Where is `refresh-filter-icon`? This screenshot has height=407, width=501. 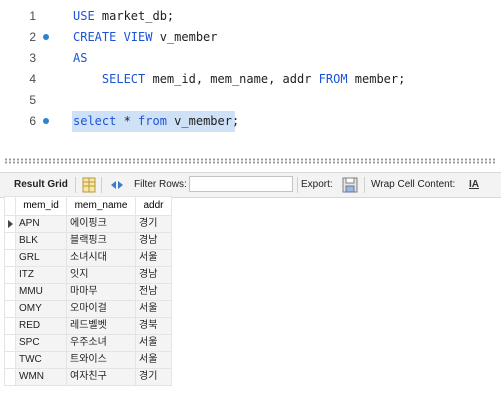
refresh-filter-icon is located at coordinates (117, 185).